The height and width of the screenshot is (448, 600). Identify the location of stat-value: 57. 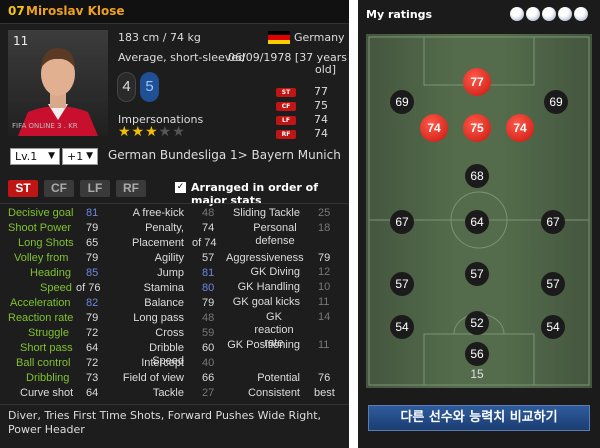
(208, 258).